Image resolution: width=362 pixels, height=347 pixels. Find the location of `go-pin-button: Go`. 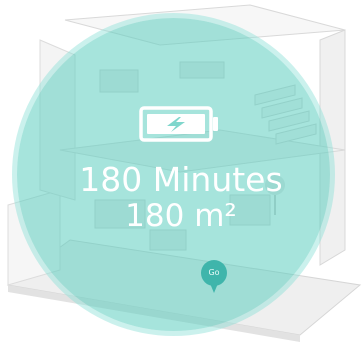

go-pin-button: Go is located at coordinates (214, 278).